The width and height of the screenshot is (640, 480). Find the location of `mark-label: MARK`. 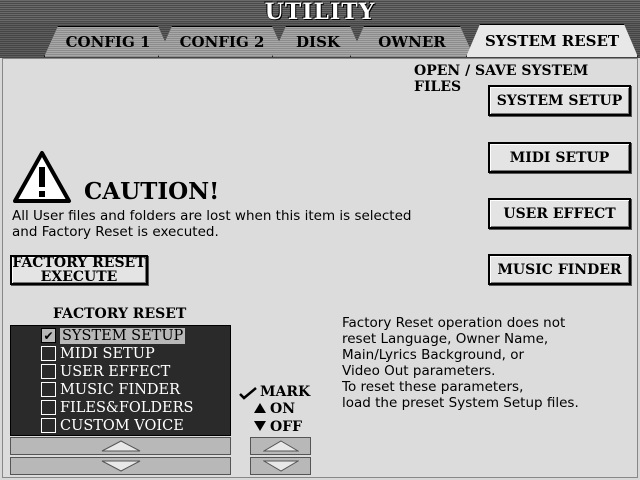

mark-label: MARK is located at coordinates (285, 392).